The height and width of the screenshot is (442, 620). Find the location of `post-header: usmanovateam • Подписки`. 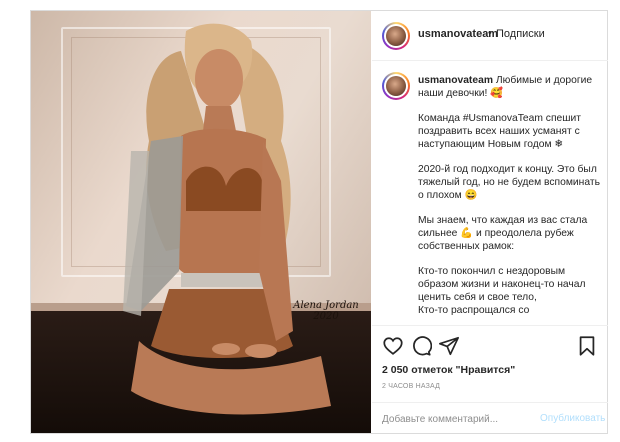

post-header: usmanovateam • Подписки is located at coordinates (490, 36).